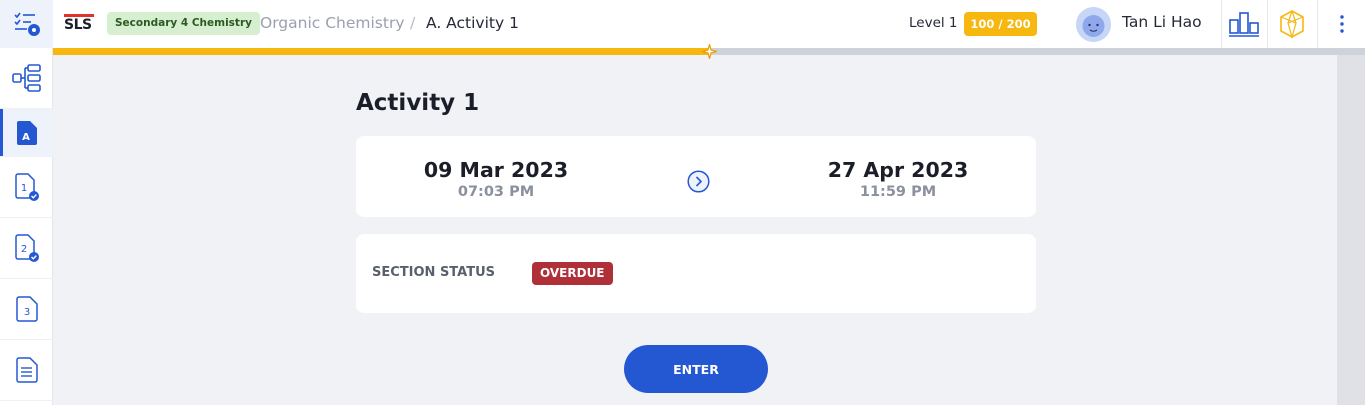 This screenshot has width=1365, height=405. Describe the element at coordinates (381, 51) in the screenshot. I see `progress-fill` at that location.